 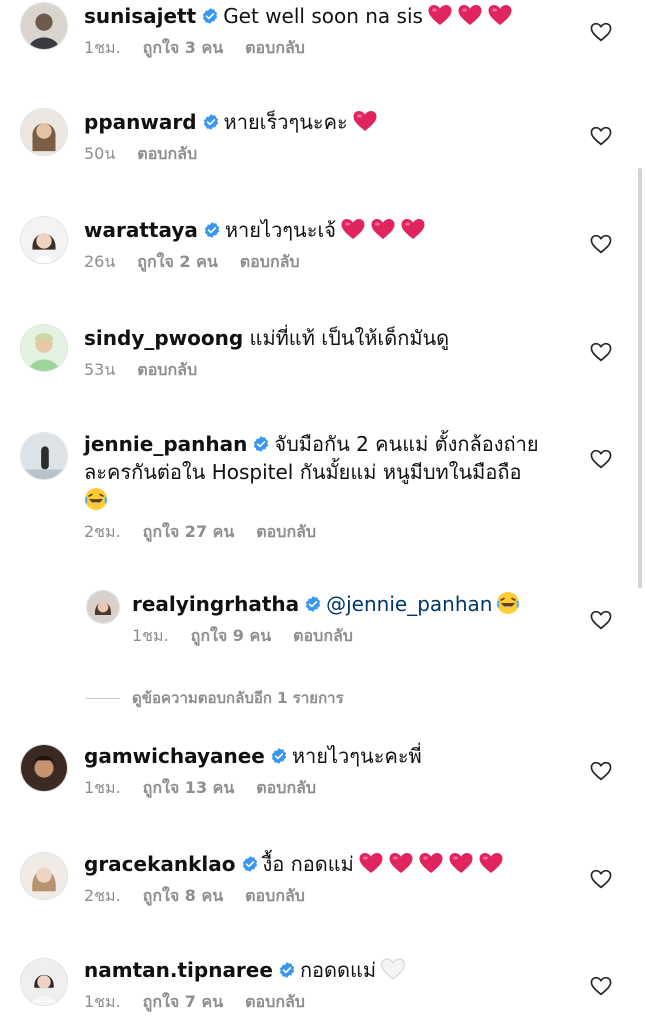 I want to click on like-count: ถูกใจ 27 คน, so click(x=189, y=531).